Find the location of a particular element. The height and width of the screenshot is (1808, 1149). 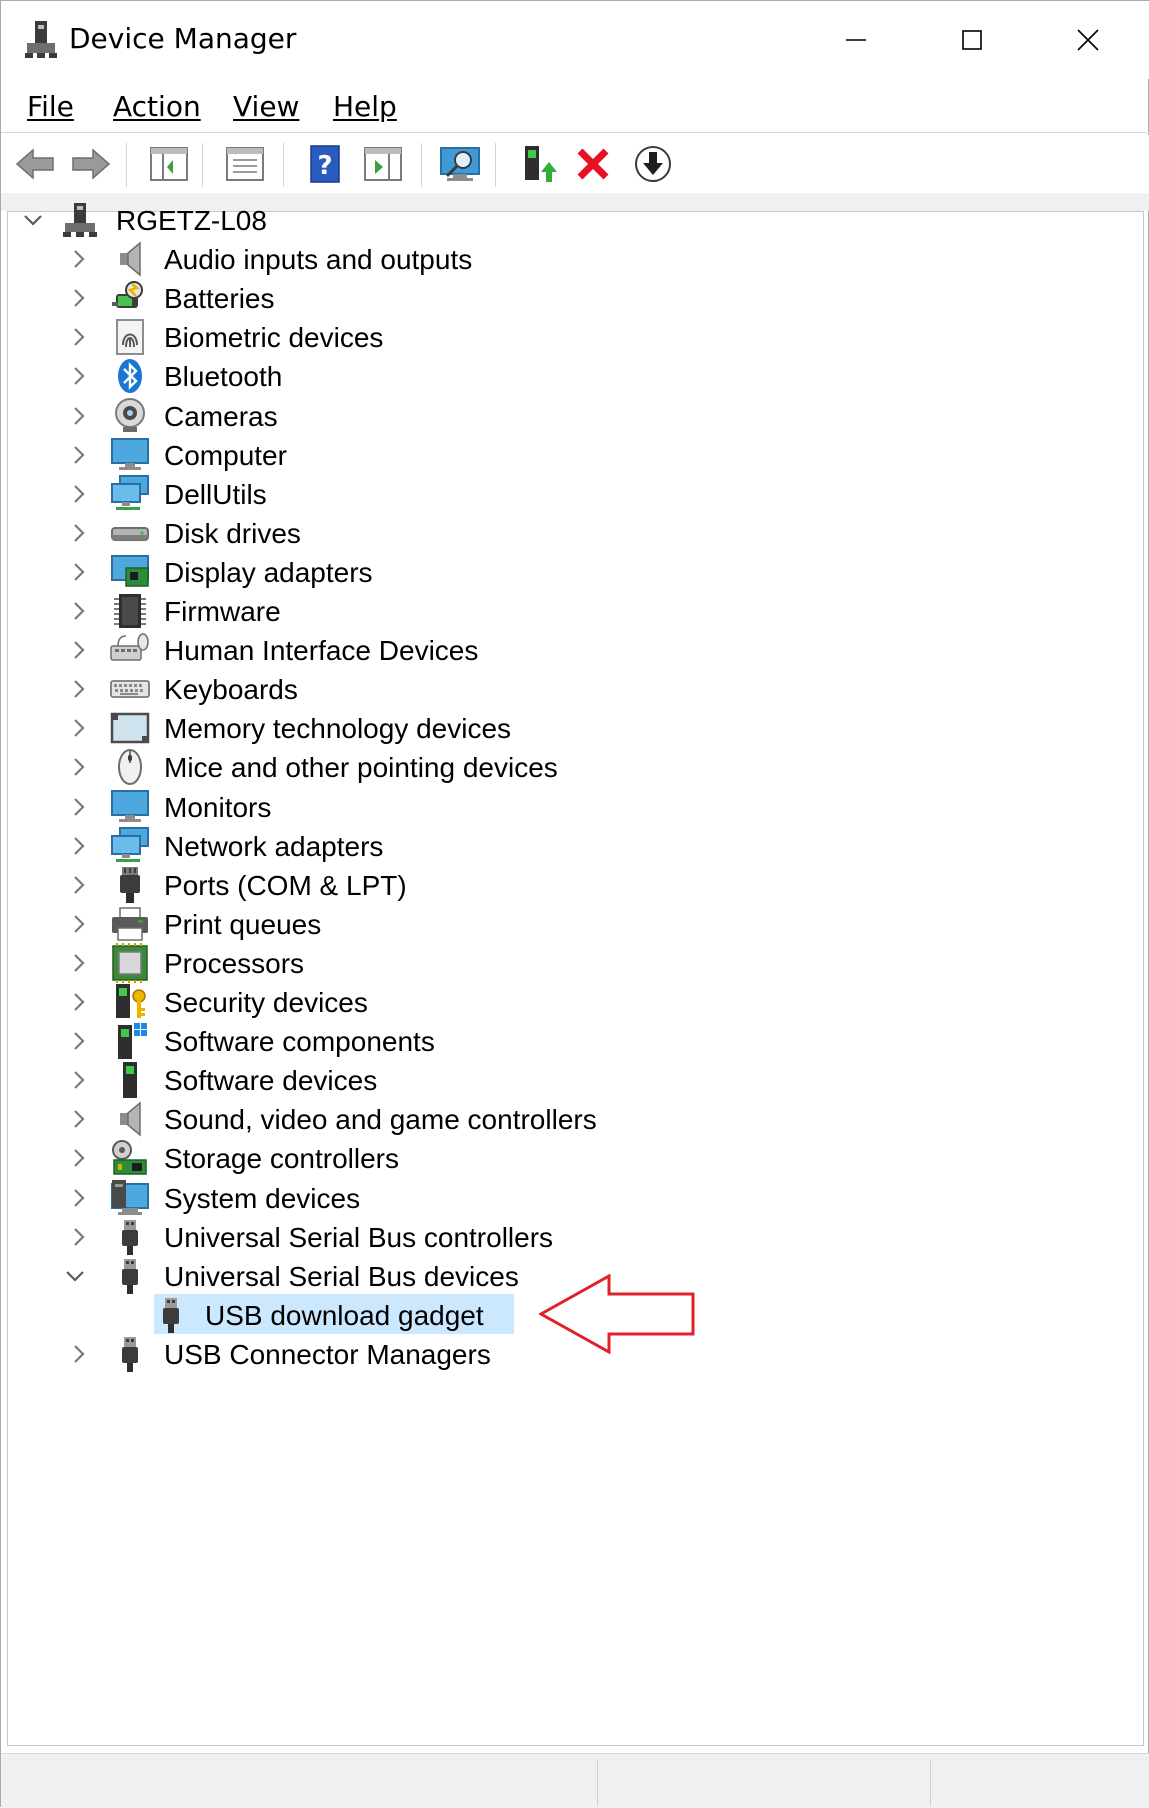

tree-node-label: Biometric devices is located at coordinates (274, 338).